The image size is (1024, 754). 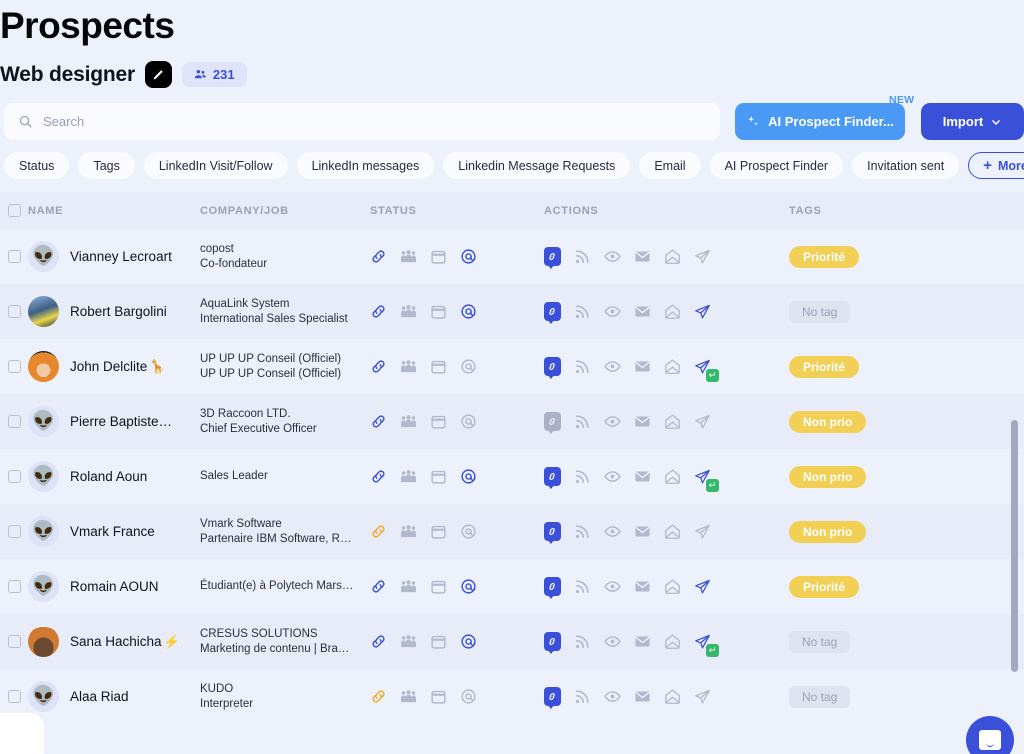 I want to click on filter-pill-4: Linkedin Message Requests, so click(x=537, y=165).